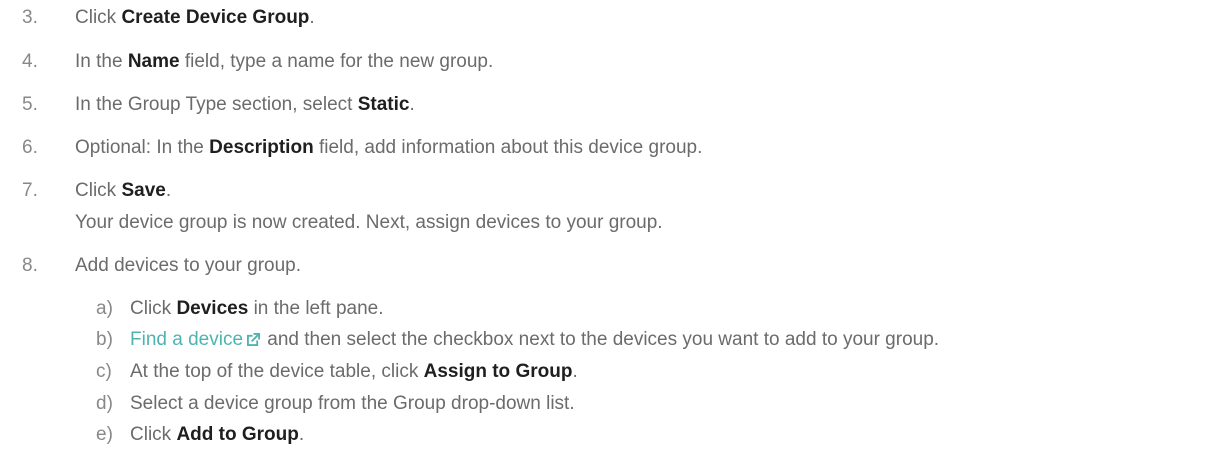 The height and width of the screenshot is (456, 1224). I want to click on step-number: 8., so click(30, 265).